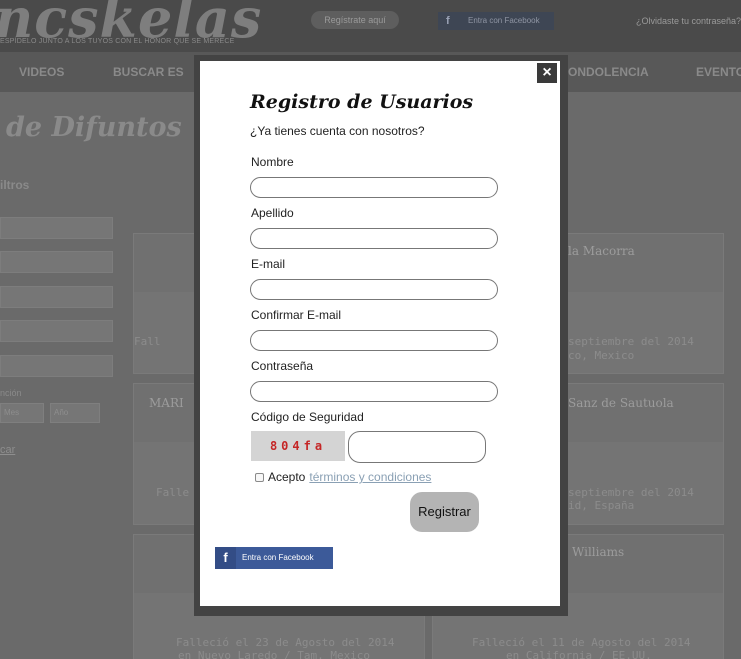 This screenshot has width=741, height=659. I want to click on confirm-email-label: Confirmar E-mail, so click(296, 315).